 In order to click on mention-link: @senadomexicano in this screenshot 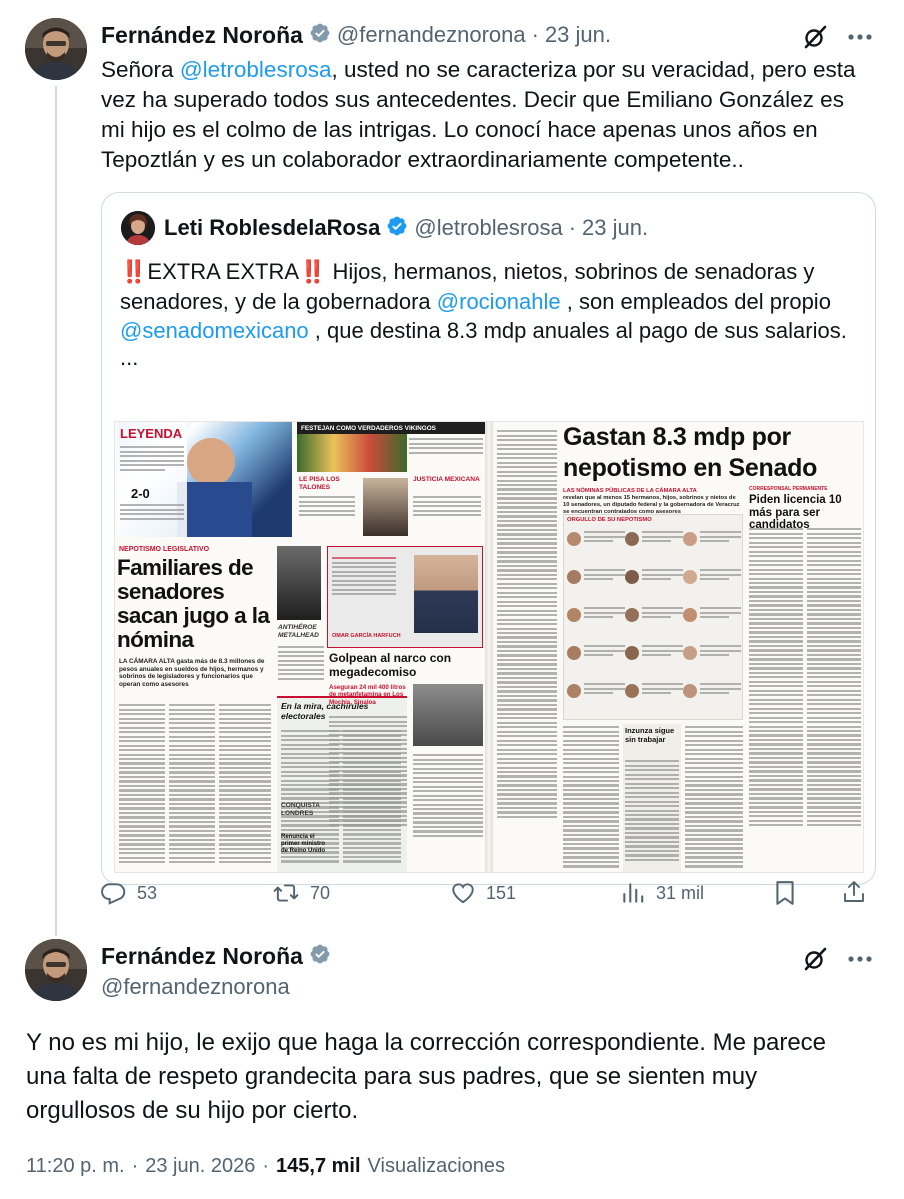, I will do `click(214, 330)`.